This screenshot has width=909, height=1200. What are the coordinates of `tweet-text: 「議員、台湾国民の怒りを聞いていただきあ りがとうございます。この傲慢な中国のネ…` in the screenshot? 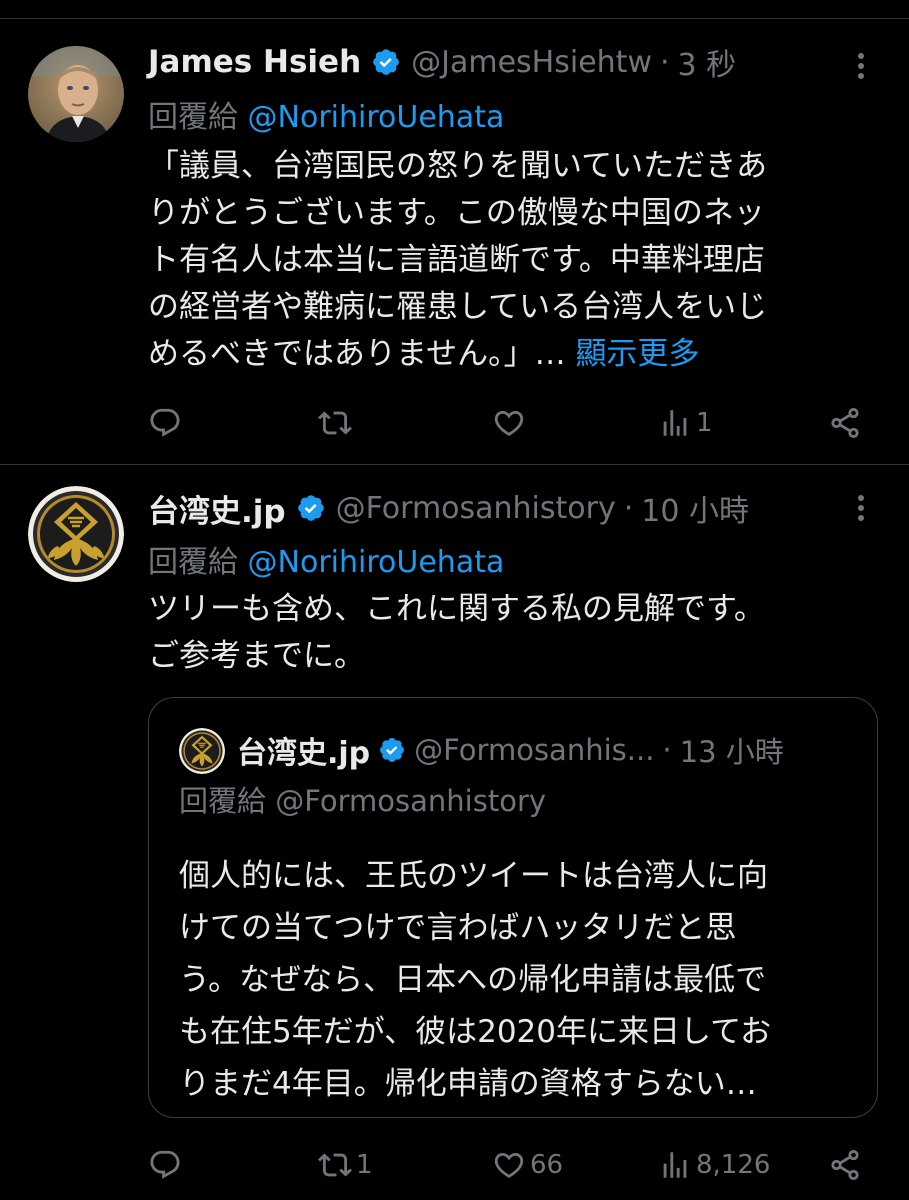 It's located at (457, 260).